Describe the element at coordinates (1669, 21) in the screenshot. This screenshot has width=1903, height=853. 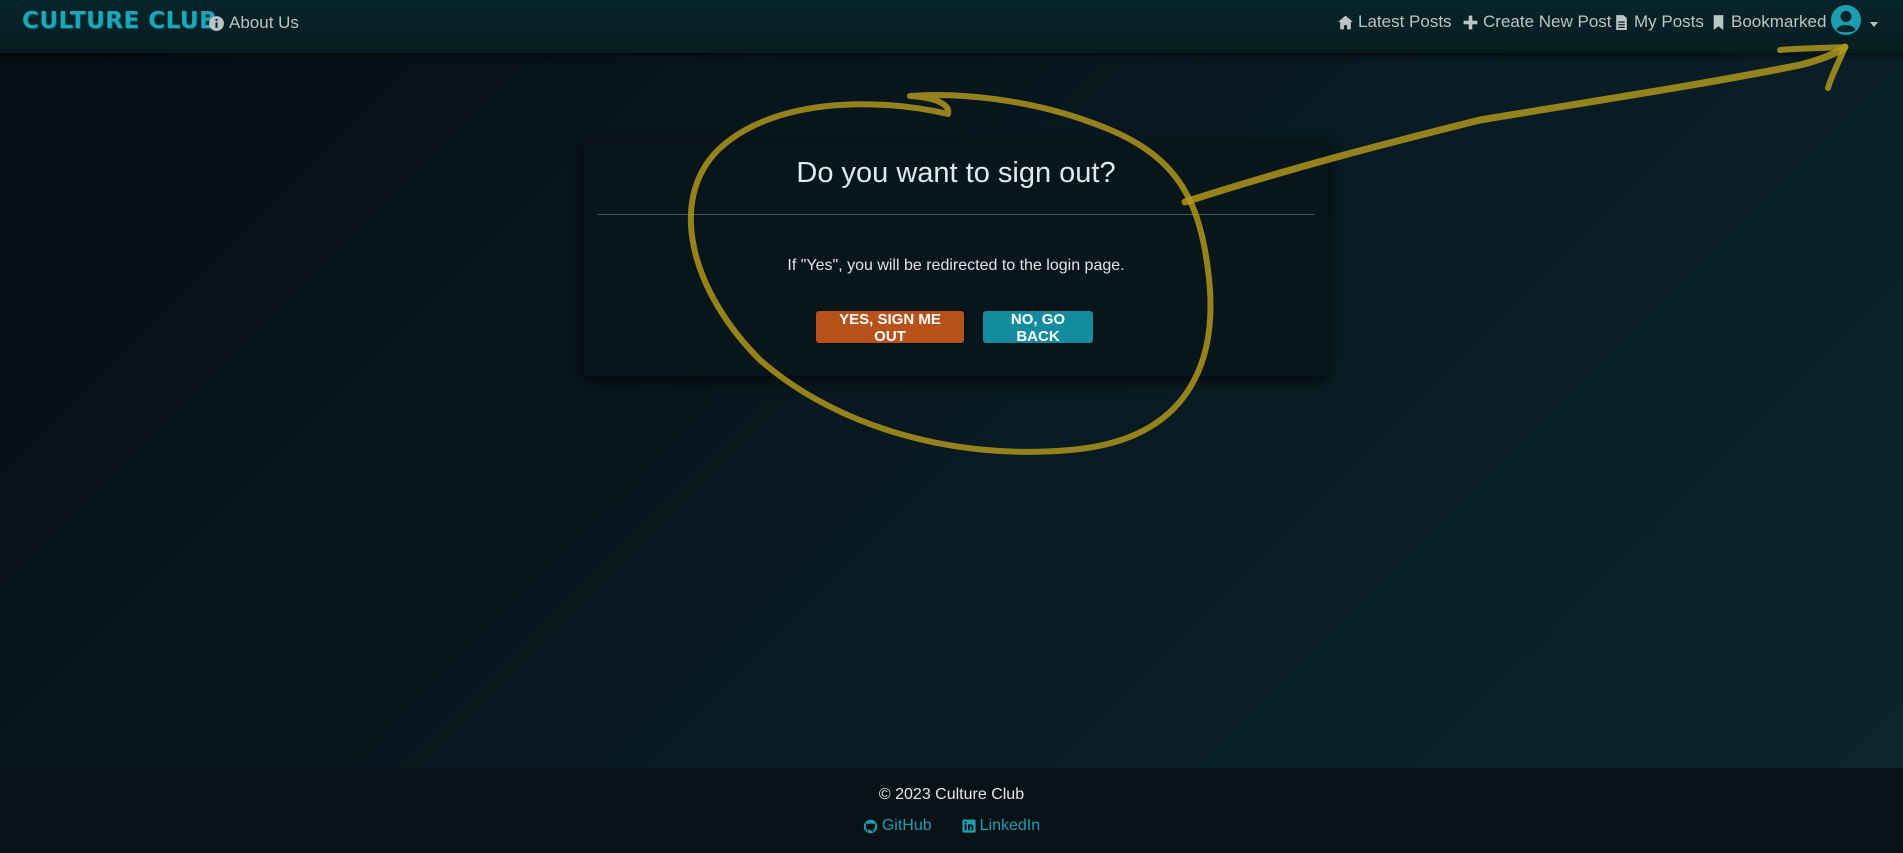
I see `nav-my-posts-label: My Posts` at that location.